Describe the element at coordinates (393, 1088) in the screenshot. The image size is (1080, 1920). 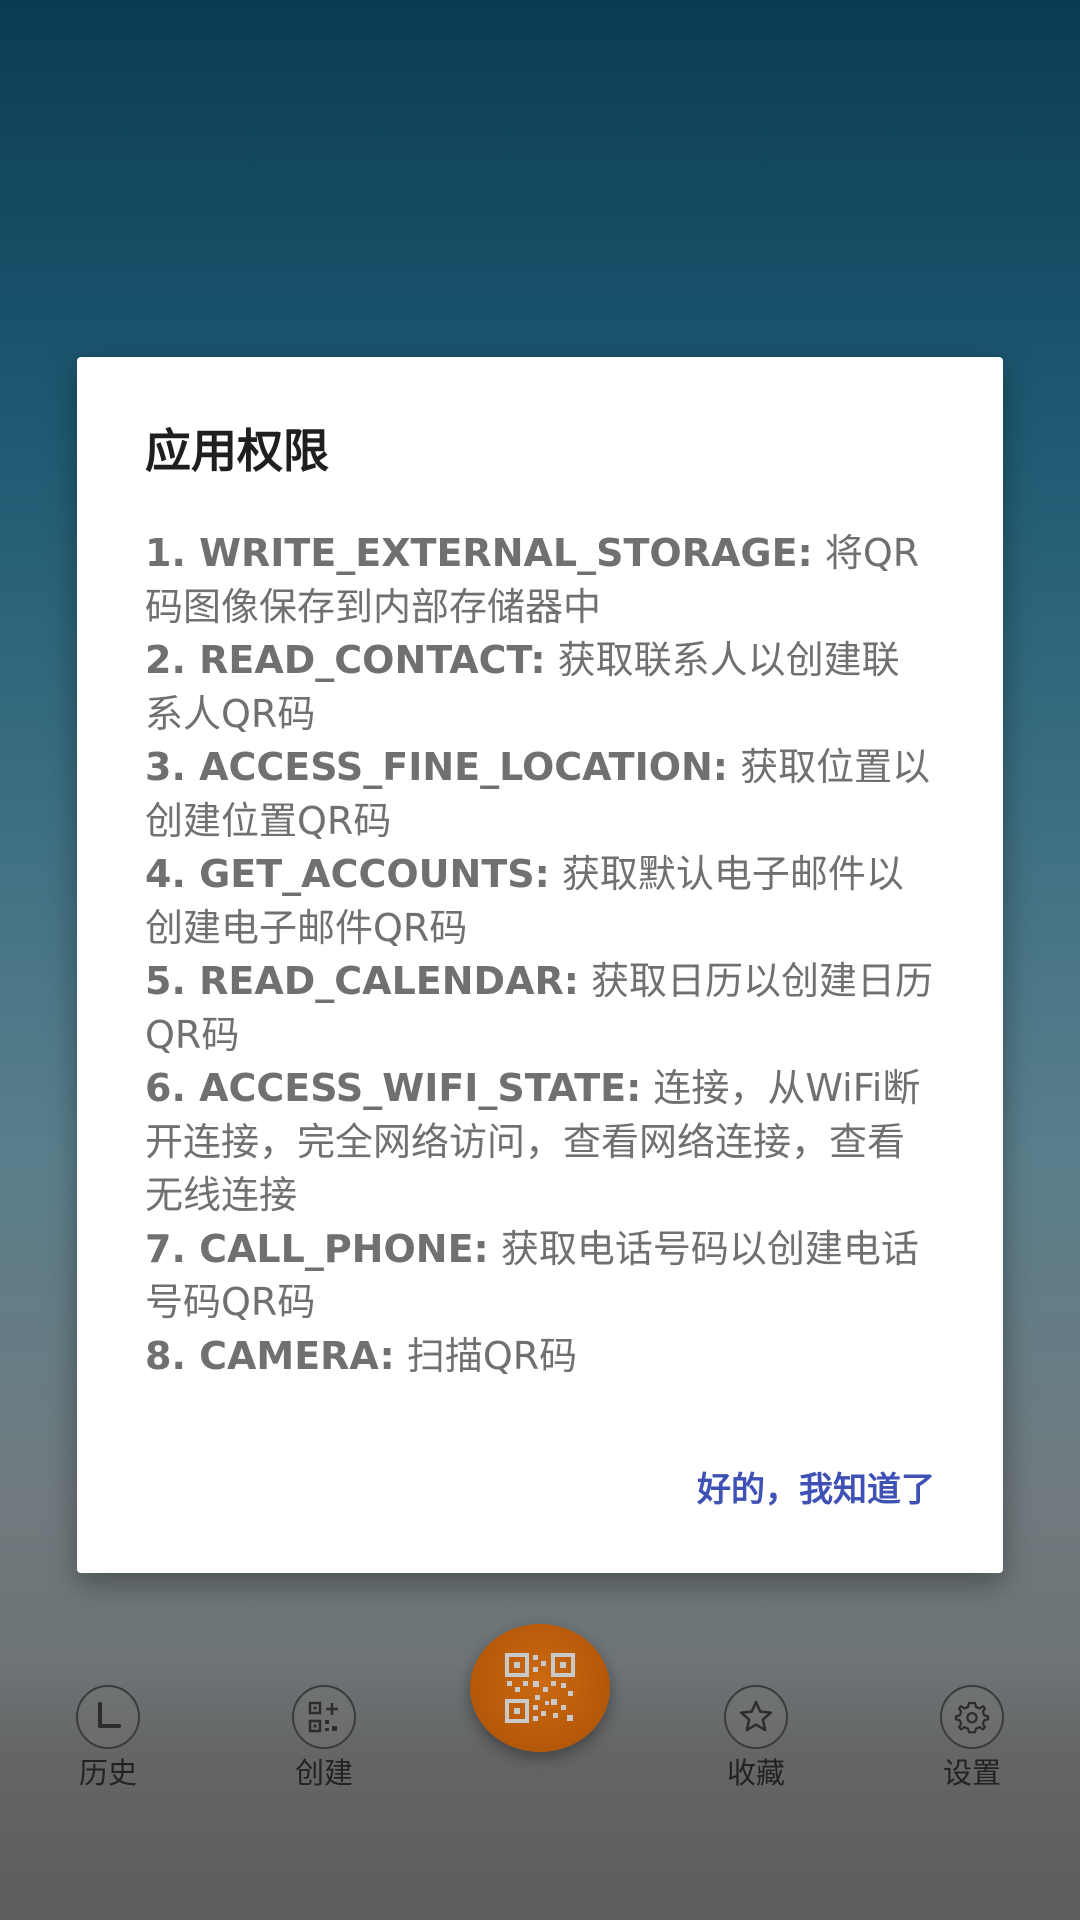
I see `permission-key: 6. ACCESS_WIFI_STATE:` at that location.